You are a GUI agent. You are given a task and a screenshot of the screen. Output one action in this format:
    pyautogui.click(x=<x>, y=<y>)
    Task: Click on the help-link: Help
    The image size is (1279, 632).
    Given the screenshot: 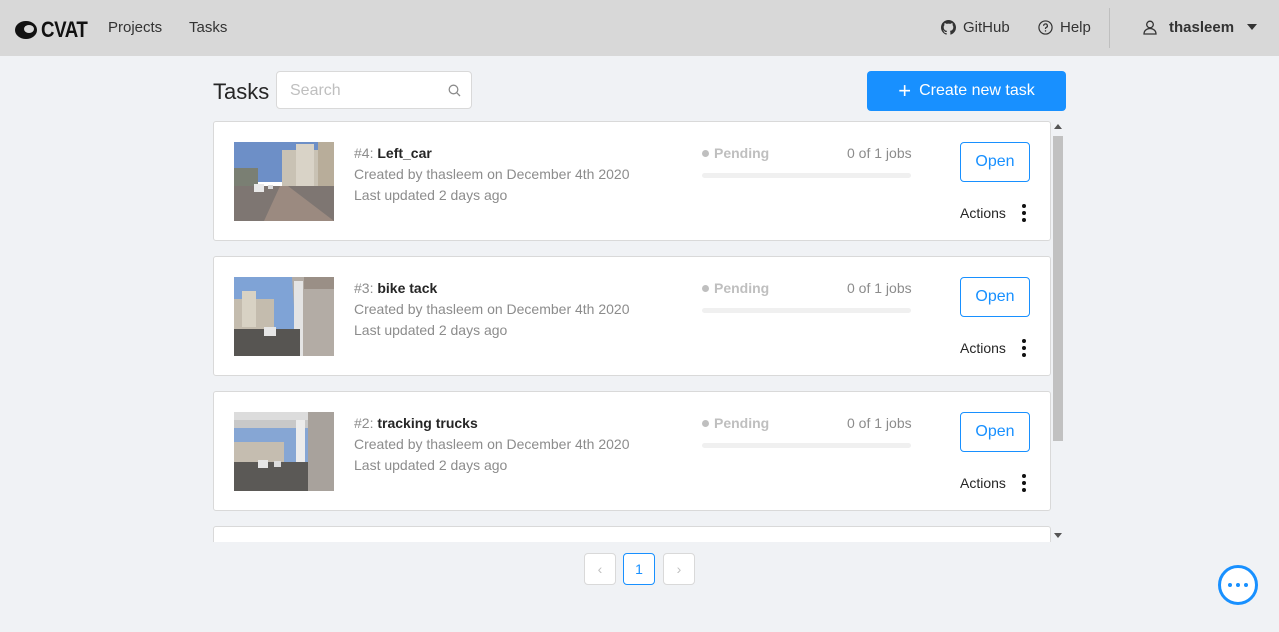 What is the action you would take?
    pyautogui.click(x=1064, y=27)
    